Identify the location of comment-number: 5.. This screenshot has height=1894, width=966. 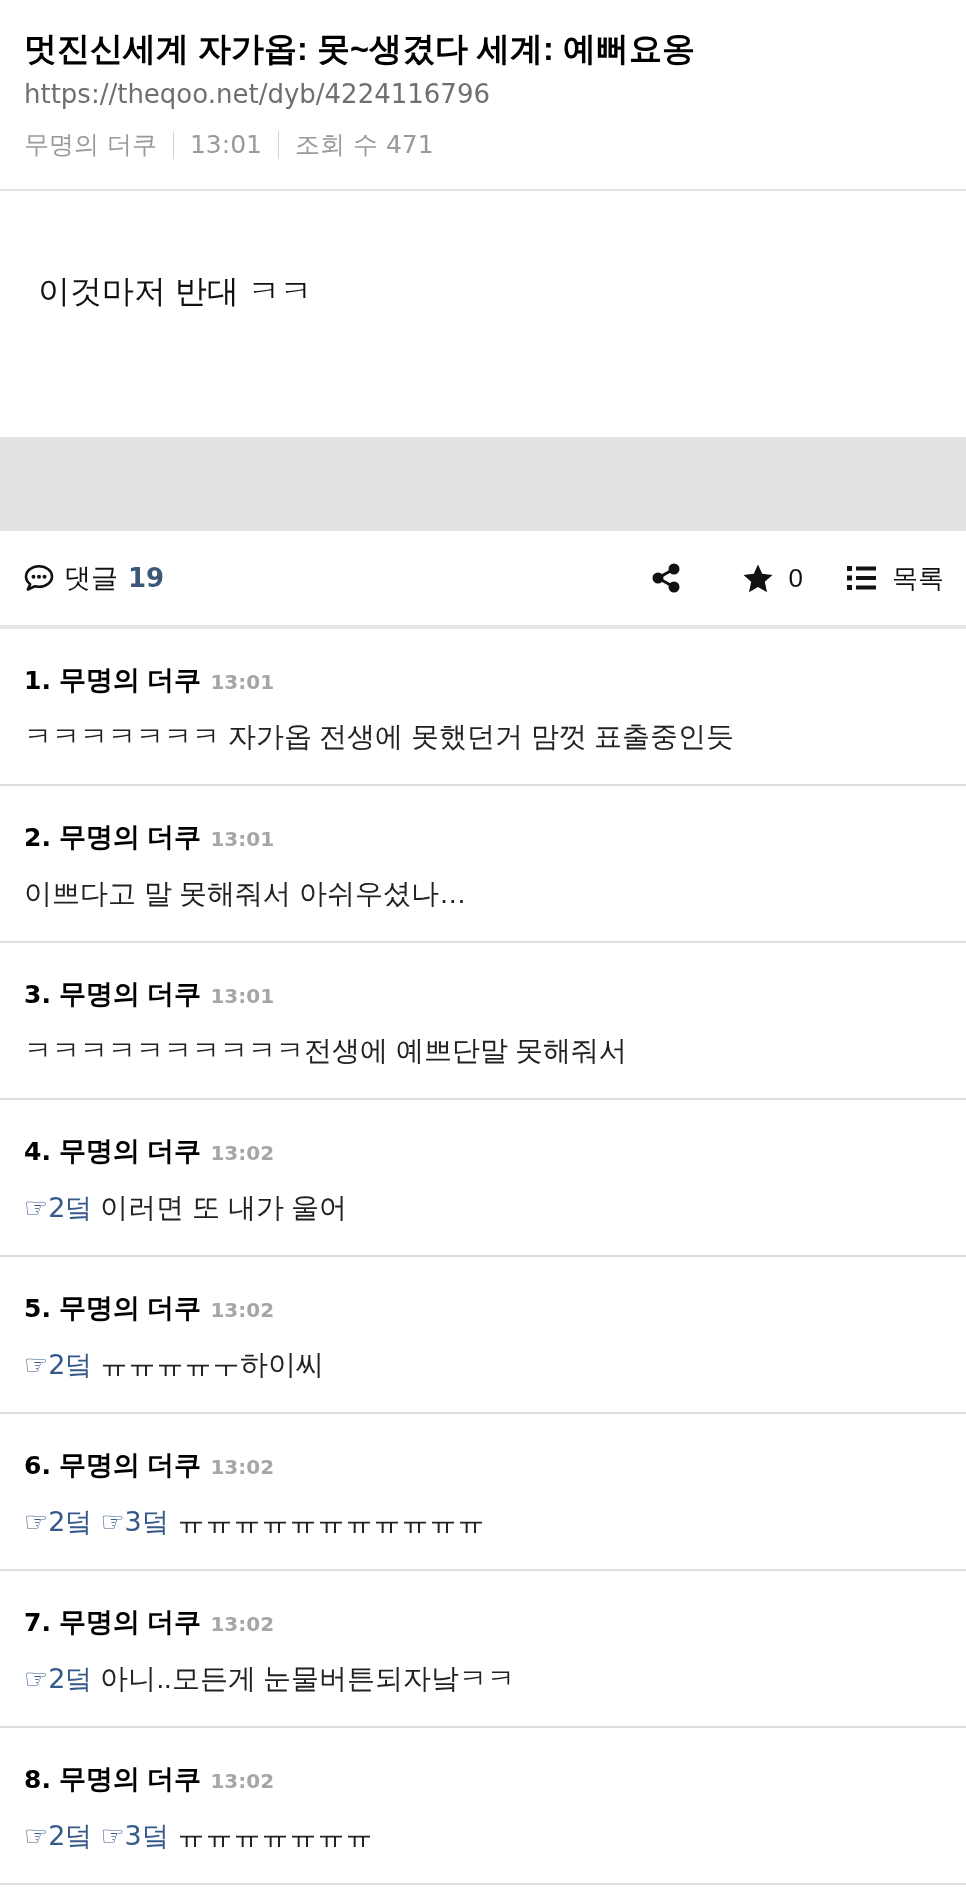
(37, 1309).